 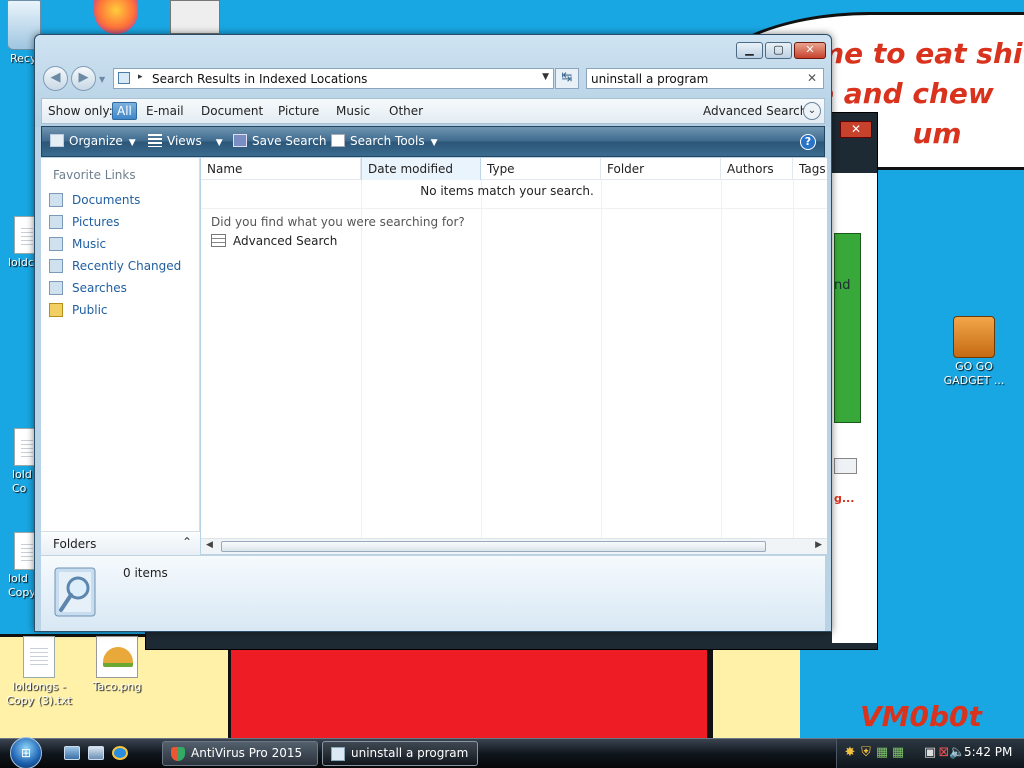 What do you see at coordinates (338, 140) in the screenshot?
I see `search-tools-icon` at bounding box center [338, 140].